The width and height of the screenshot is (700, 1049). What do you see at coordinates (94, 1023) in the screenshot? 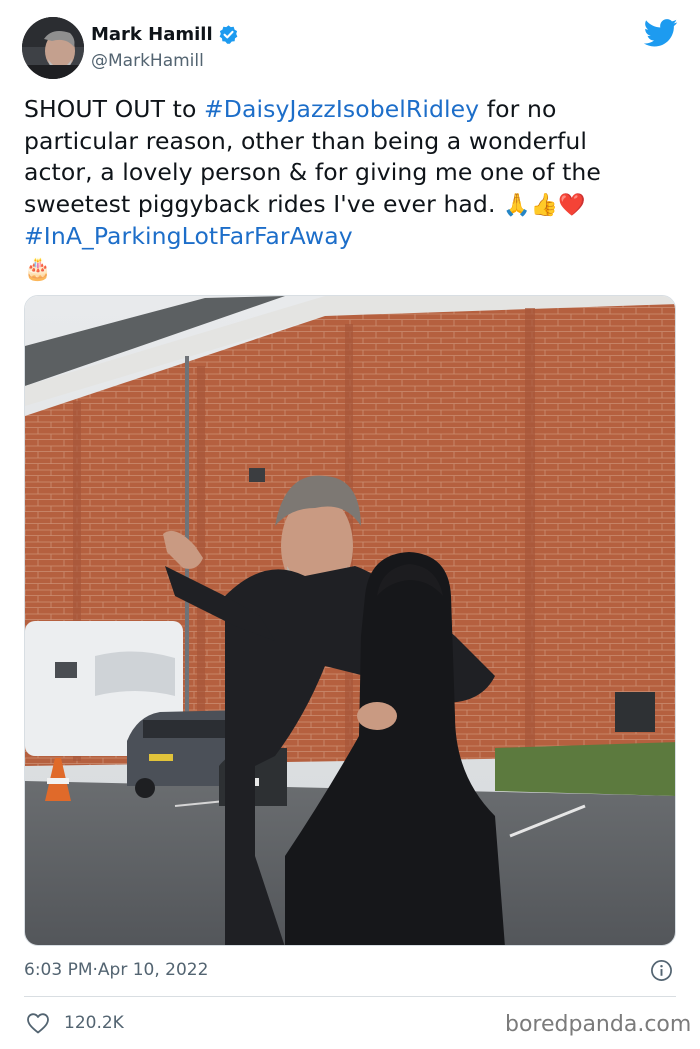
I see `like-count: 120.2K` at bounding box center [94, 1023].